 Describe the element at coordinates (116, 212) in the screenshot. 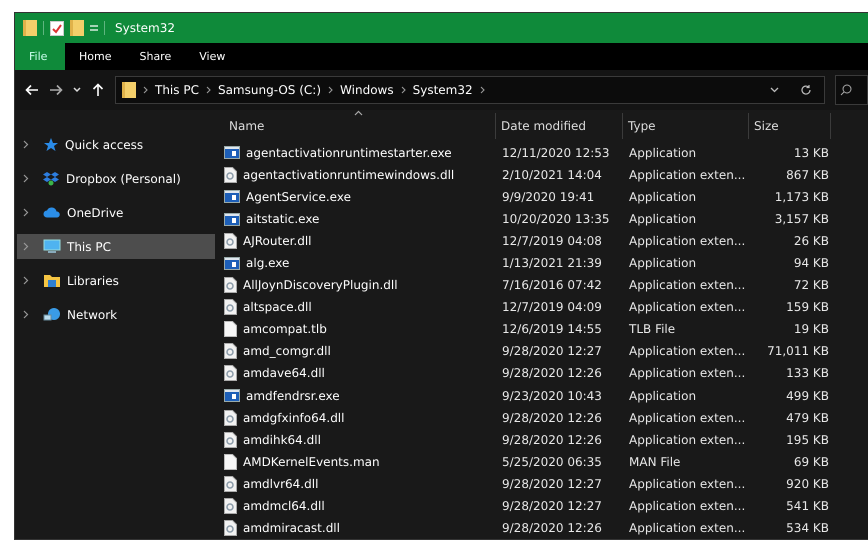

I see `sidebar-item: OneDrive` at that location.